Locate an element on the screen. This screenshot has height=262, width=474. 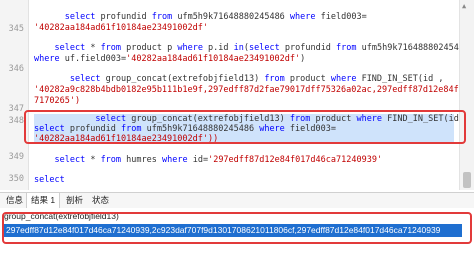
line-number: 349 is located at coordinates (16, 157).